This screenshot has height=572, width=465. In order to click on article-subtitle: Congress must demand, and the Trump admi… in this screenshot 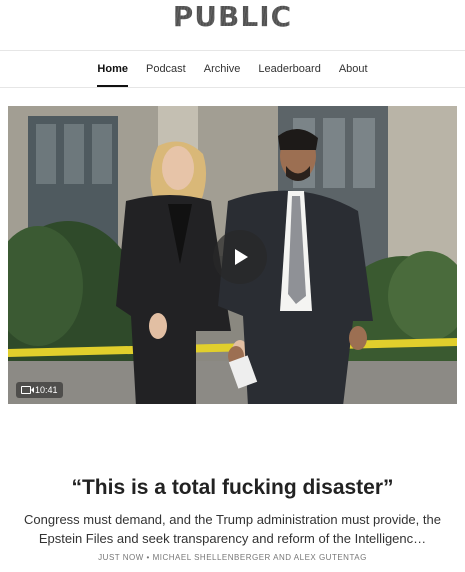, I will do `click(232, 529)`.